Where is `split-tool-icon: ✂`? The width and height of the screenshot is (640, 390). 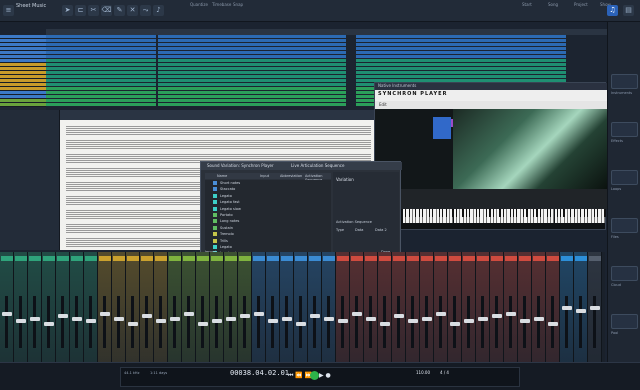 split-tool-icon: ✂ is located at coordinates (93, 10).